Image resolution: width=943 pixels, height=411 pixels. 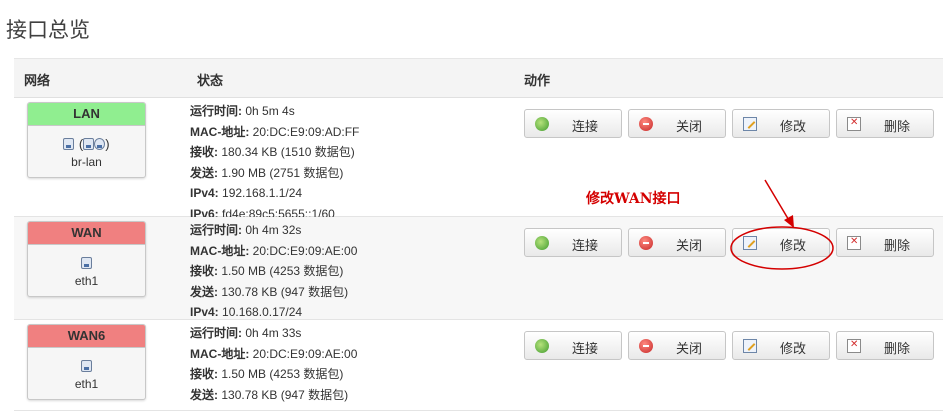 I want to click on interface-badge-wan: WAN eth1, so click(x=86, y=259).